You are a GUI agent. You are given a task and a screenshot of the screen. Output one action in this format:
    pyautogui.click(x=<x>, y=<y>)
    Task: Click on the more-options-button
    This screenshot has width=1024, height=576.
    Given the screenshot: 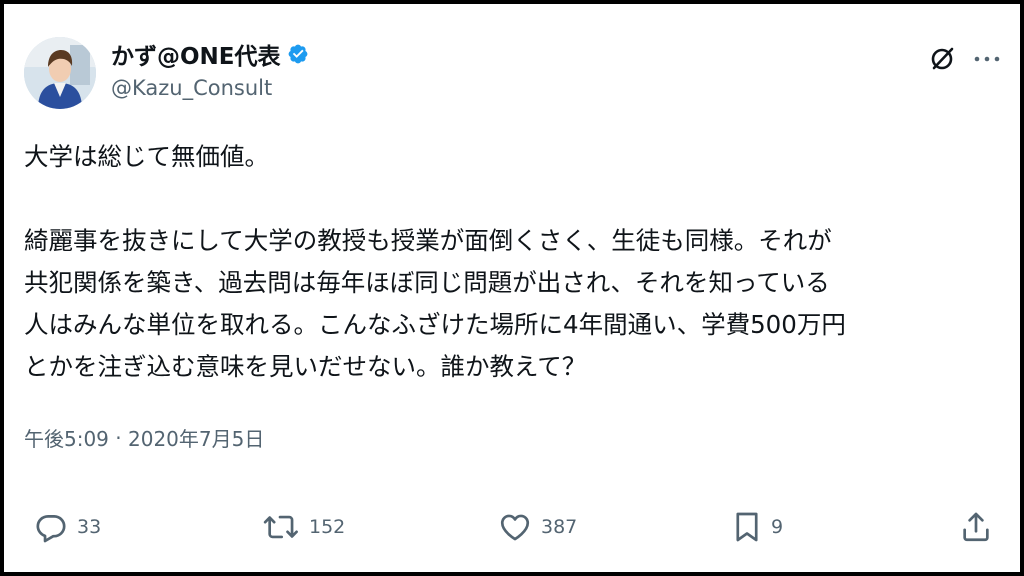 What is the action you would take?
    pyautogui.click(x=987, y=59)
    